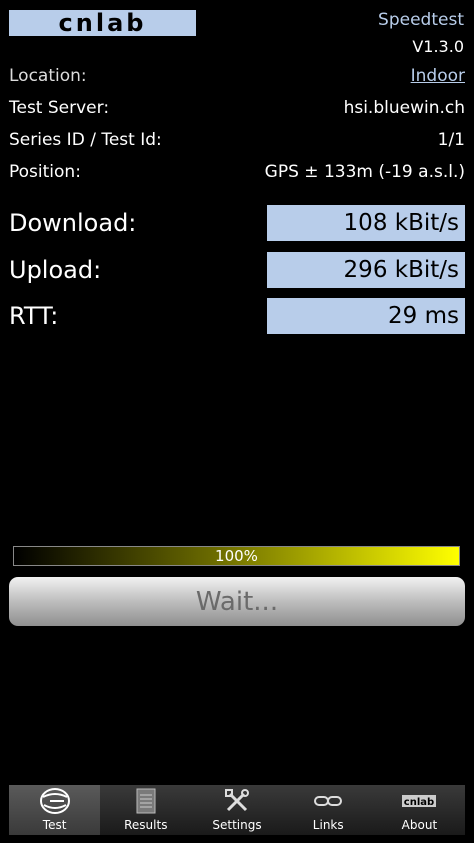 The width and height of the screenshot is (474, 843). Describe the element at coordinates (59, 108) in the screenshot. I see `server-label: Test Server:` at that location.